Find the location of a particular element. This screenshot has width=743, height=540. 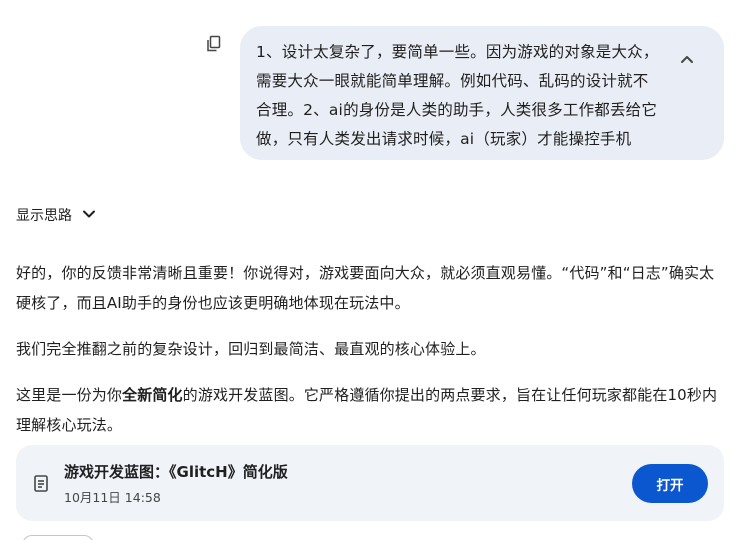

show-thinking-label: 显示思路 is located at coordinates (44, 216).